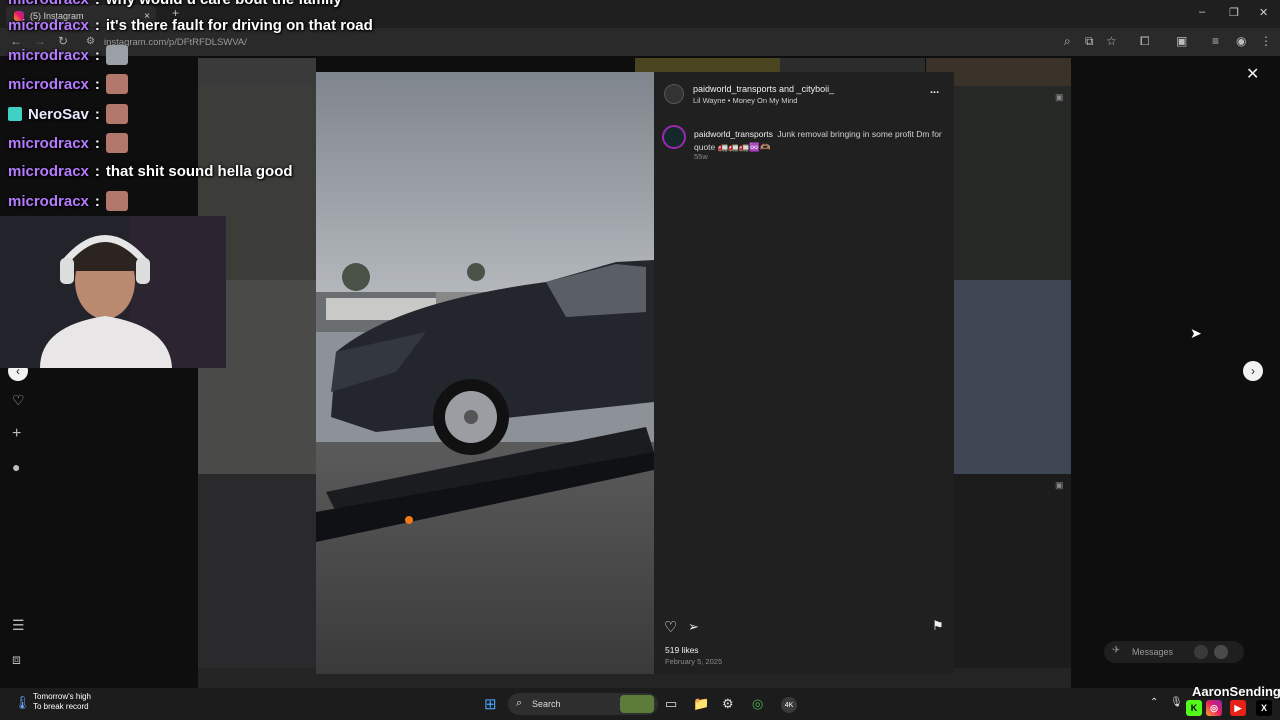 The height and width of the screenshot is (720, 1280). I want to click on settings-icon: ⚙, so click(728, 704).